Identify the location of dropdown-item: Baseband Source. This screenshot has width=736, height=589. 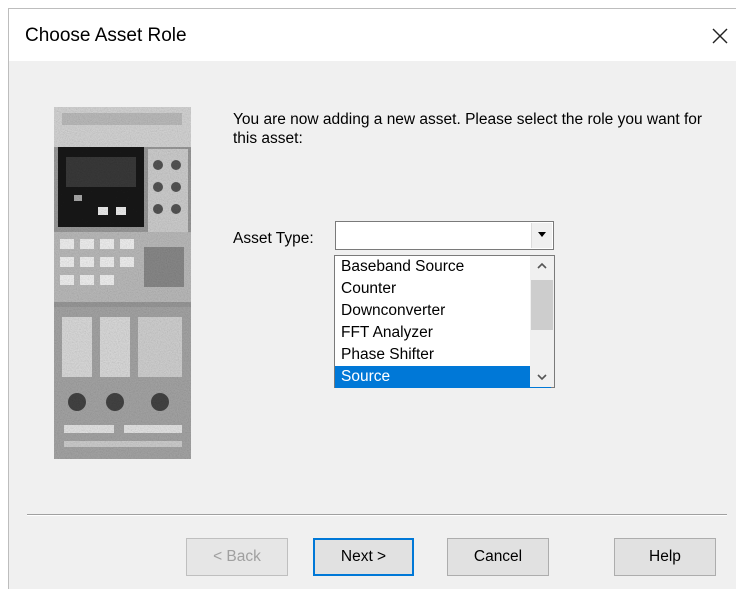
(443, 267).